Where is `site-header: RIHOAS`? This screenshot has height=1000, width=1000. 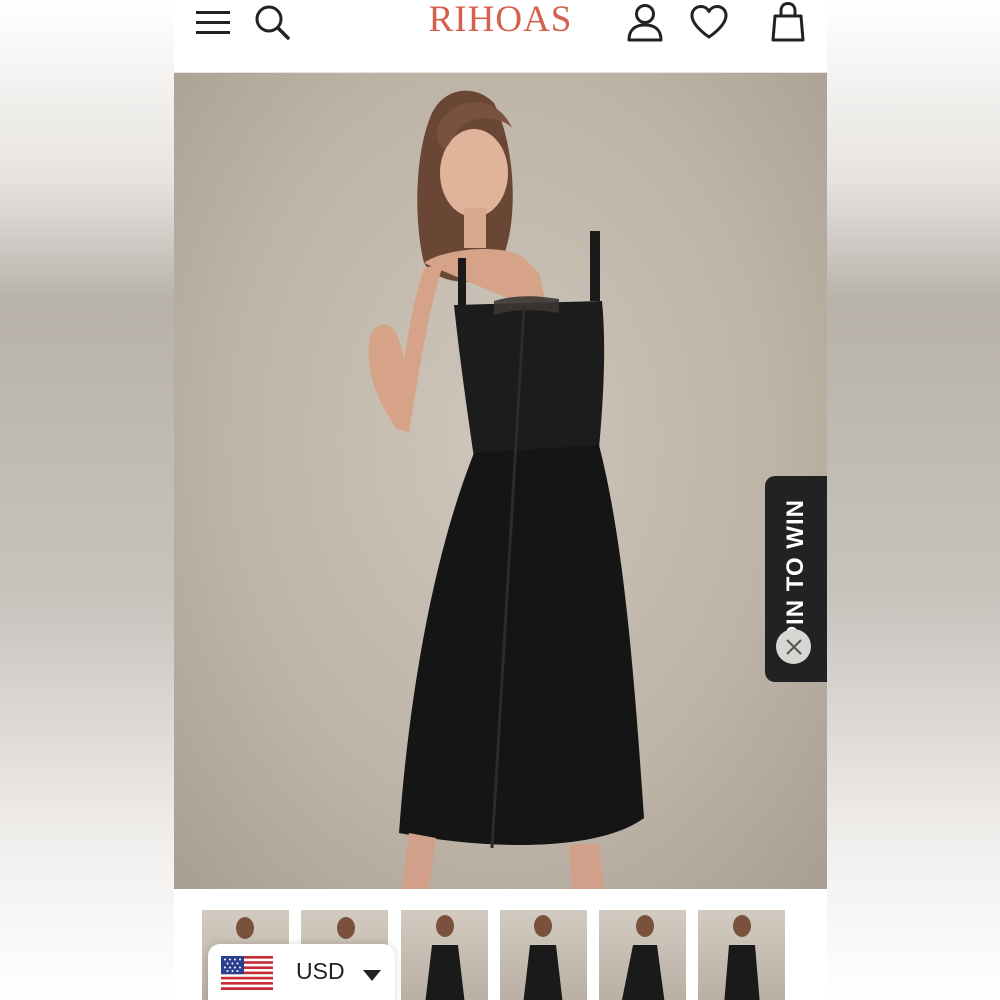 site-header: RIHOAS is located at coordinates (500, 36).